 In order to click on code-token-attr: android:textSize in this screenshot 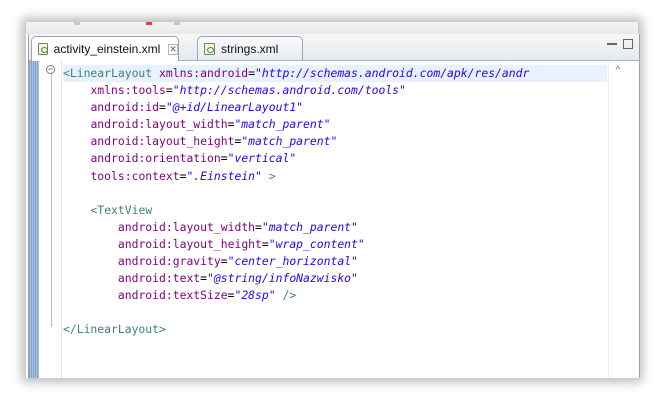, I will do `click(172, 295)`.